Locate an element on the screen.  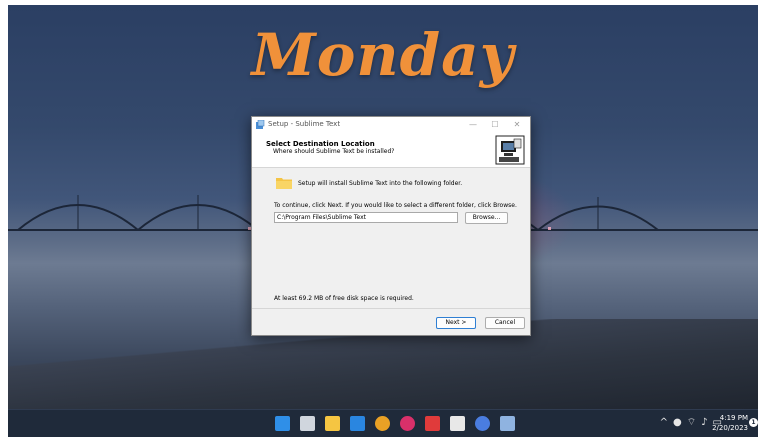
tray-chevron-icon: ^ is located at coordinates (664, 422).